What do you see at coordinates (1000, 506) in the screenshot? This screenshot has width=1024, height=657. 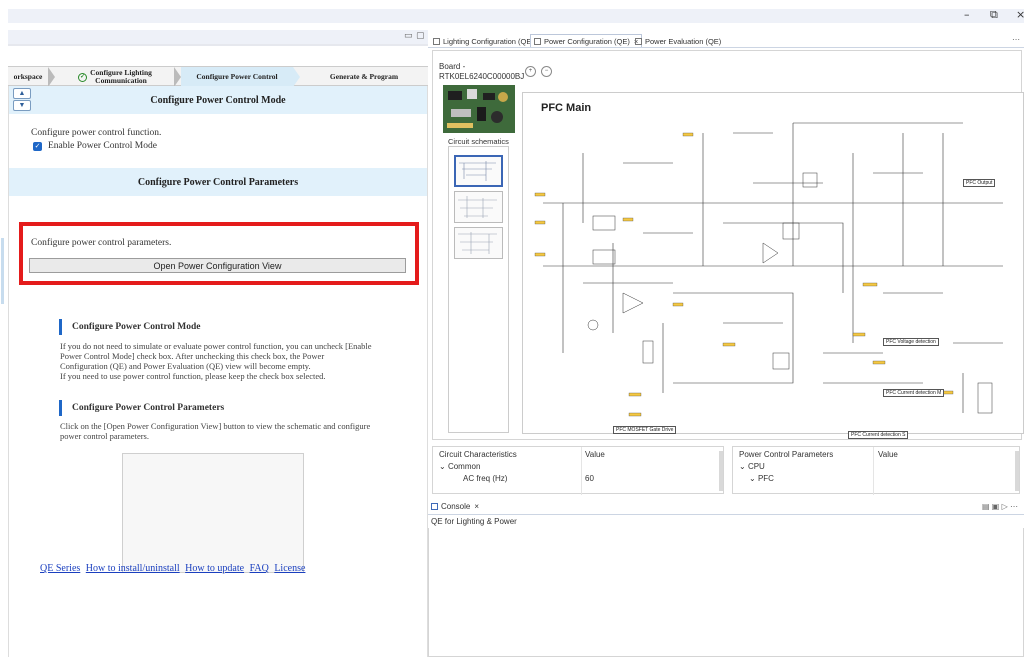 I see `console-toolbar-icons: ▤ ▣ ▷ ⋯` at bounding box center [1000, 506].